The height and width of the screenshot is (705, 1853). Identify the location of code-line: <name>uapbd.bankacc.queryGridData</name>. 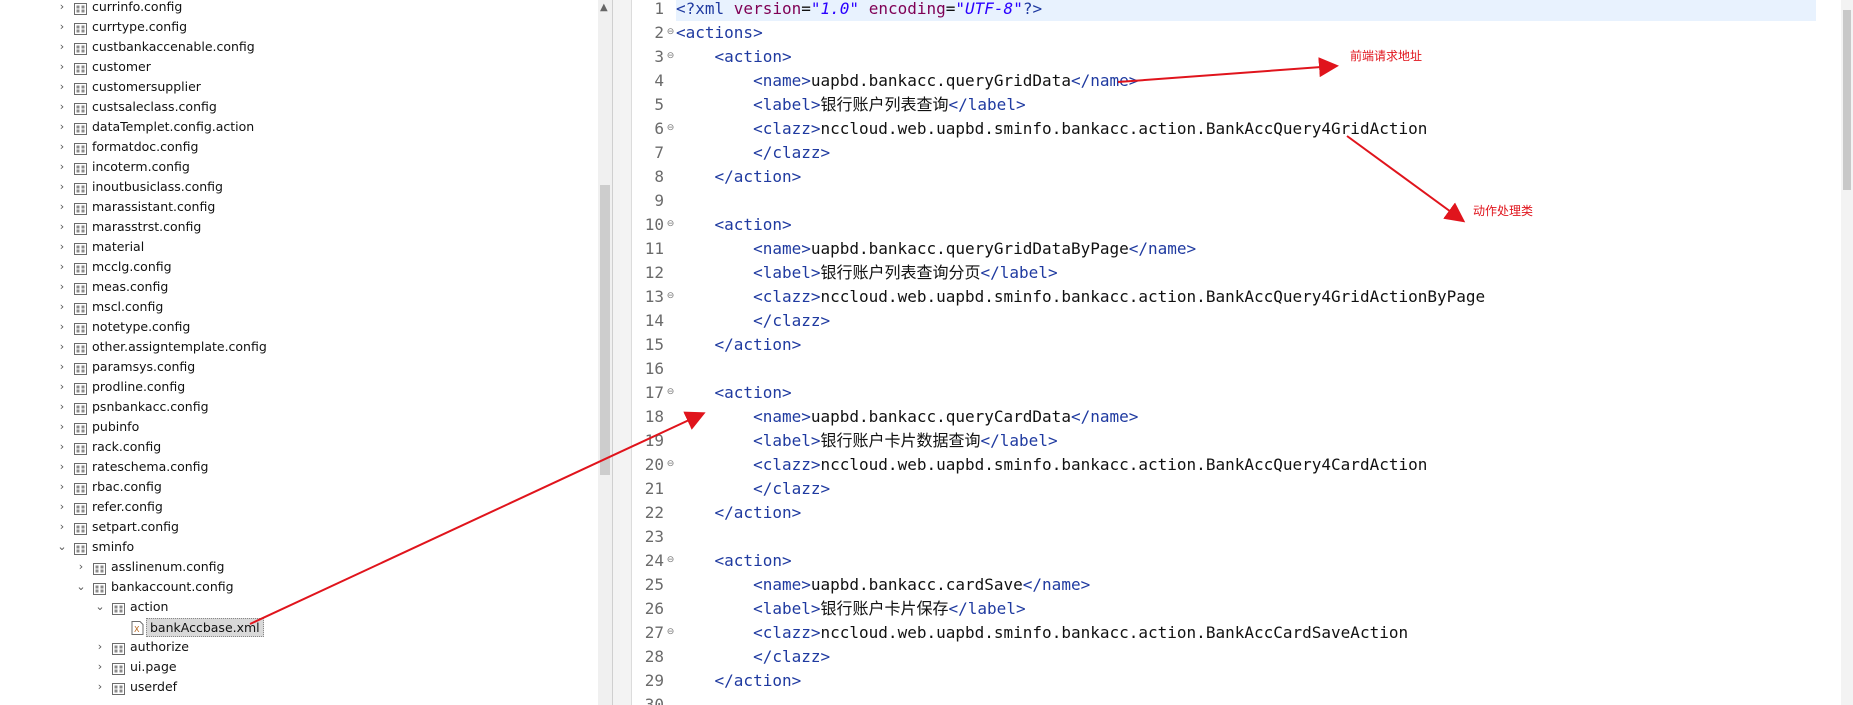
(907, 81).